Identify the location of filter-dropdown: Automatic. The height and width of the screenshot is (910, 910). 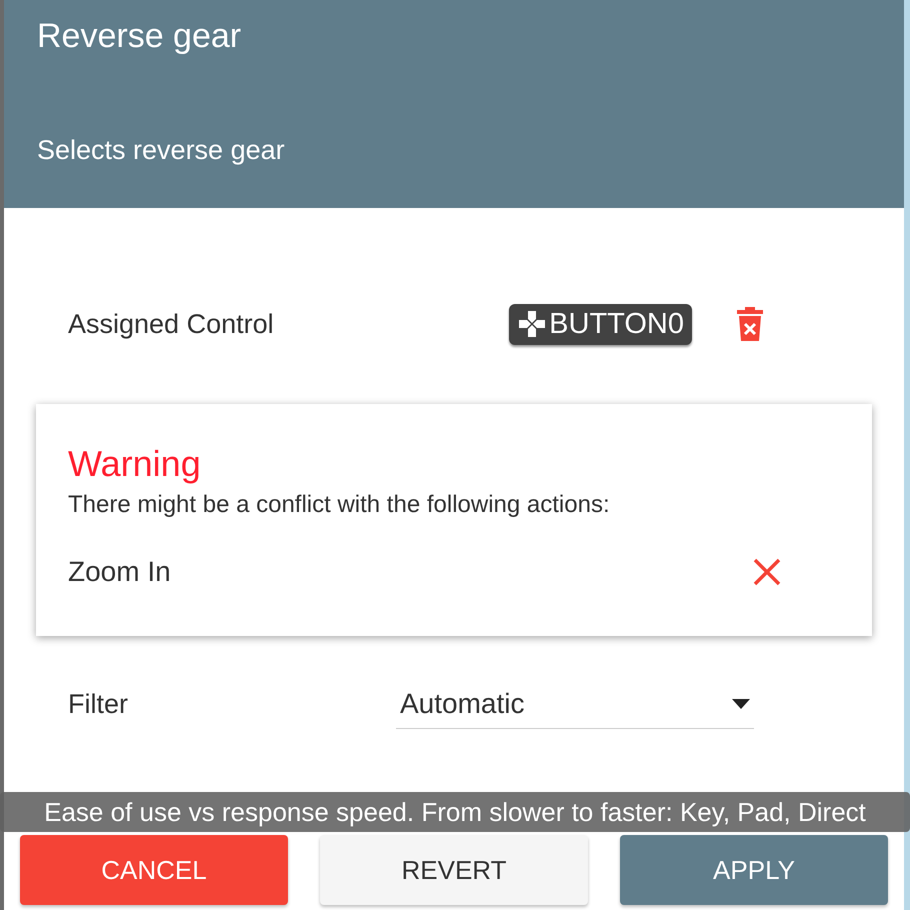
(575, 704).